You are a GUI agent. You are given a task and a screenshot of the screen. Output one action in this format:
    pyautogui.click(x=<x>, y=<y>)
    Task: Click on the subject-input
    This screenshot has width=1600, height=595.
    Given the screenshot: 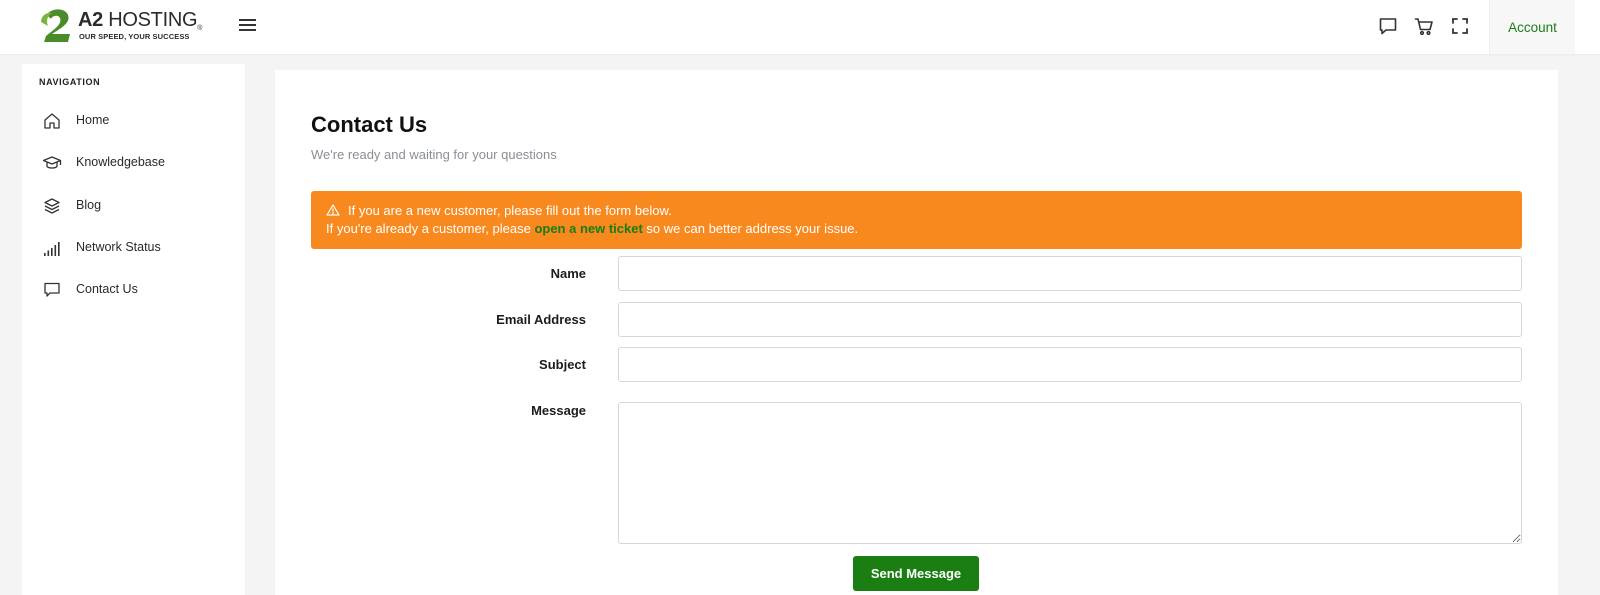 What is the action you would take?
    pyautogui.click(x=1070, y=364)
    